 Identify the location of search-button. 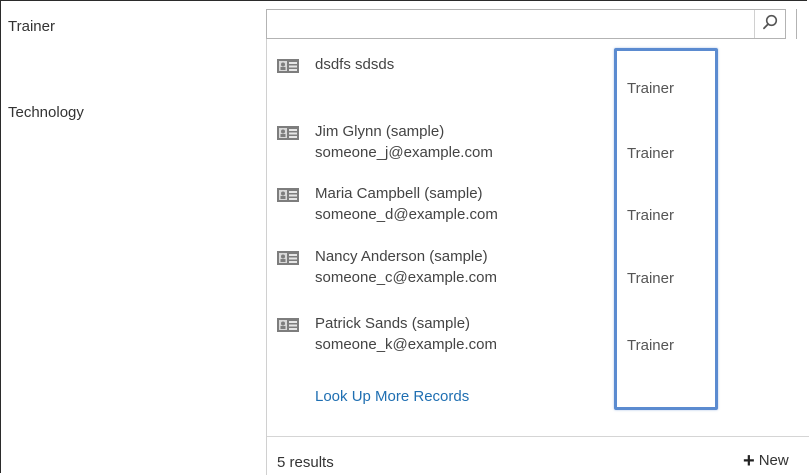
(769, 24).